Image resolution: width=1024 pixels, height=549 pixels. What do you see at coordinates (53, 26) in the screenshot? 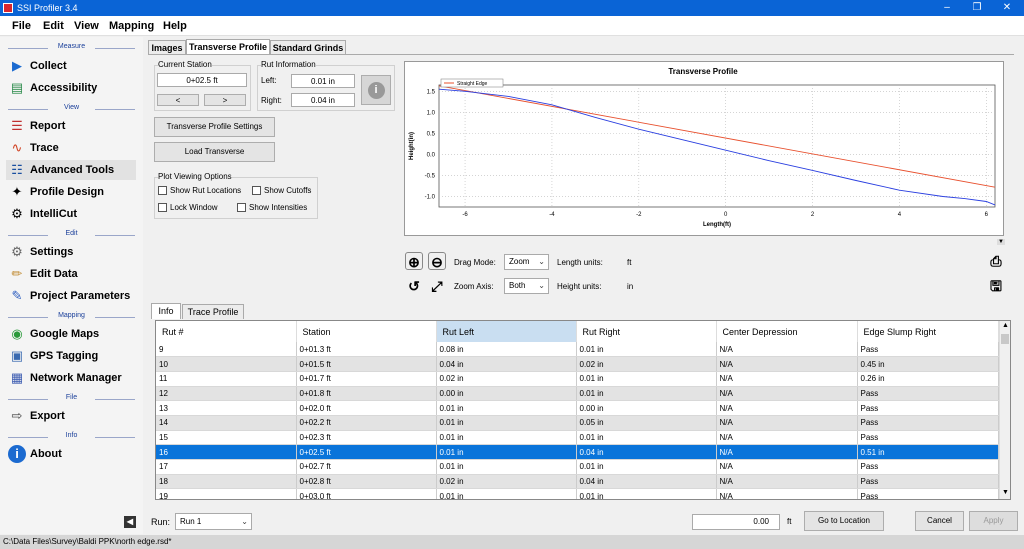
I see `menu-edit: Edit` at bounding box center [53, 26].